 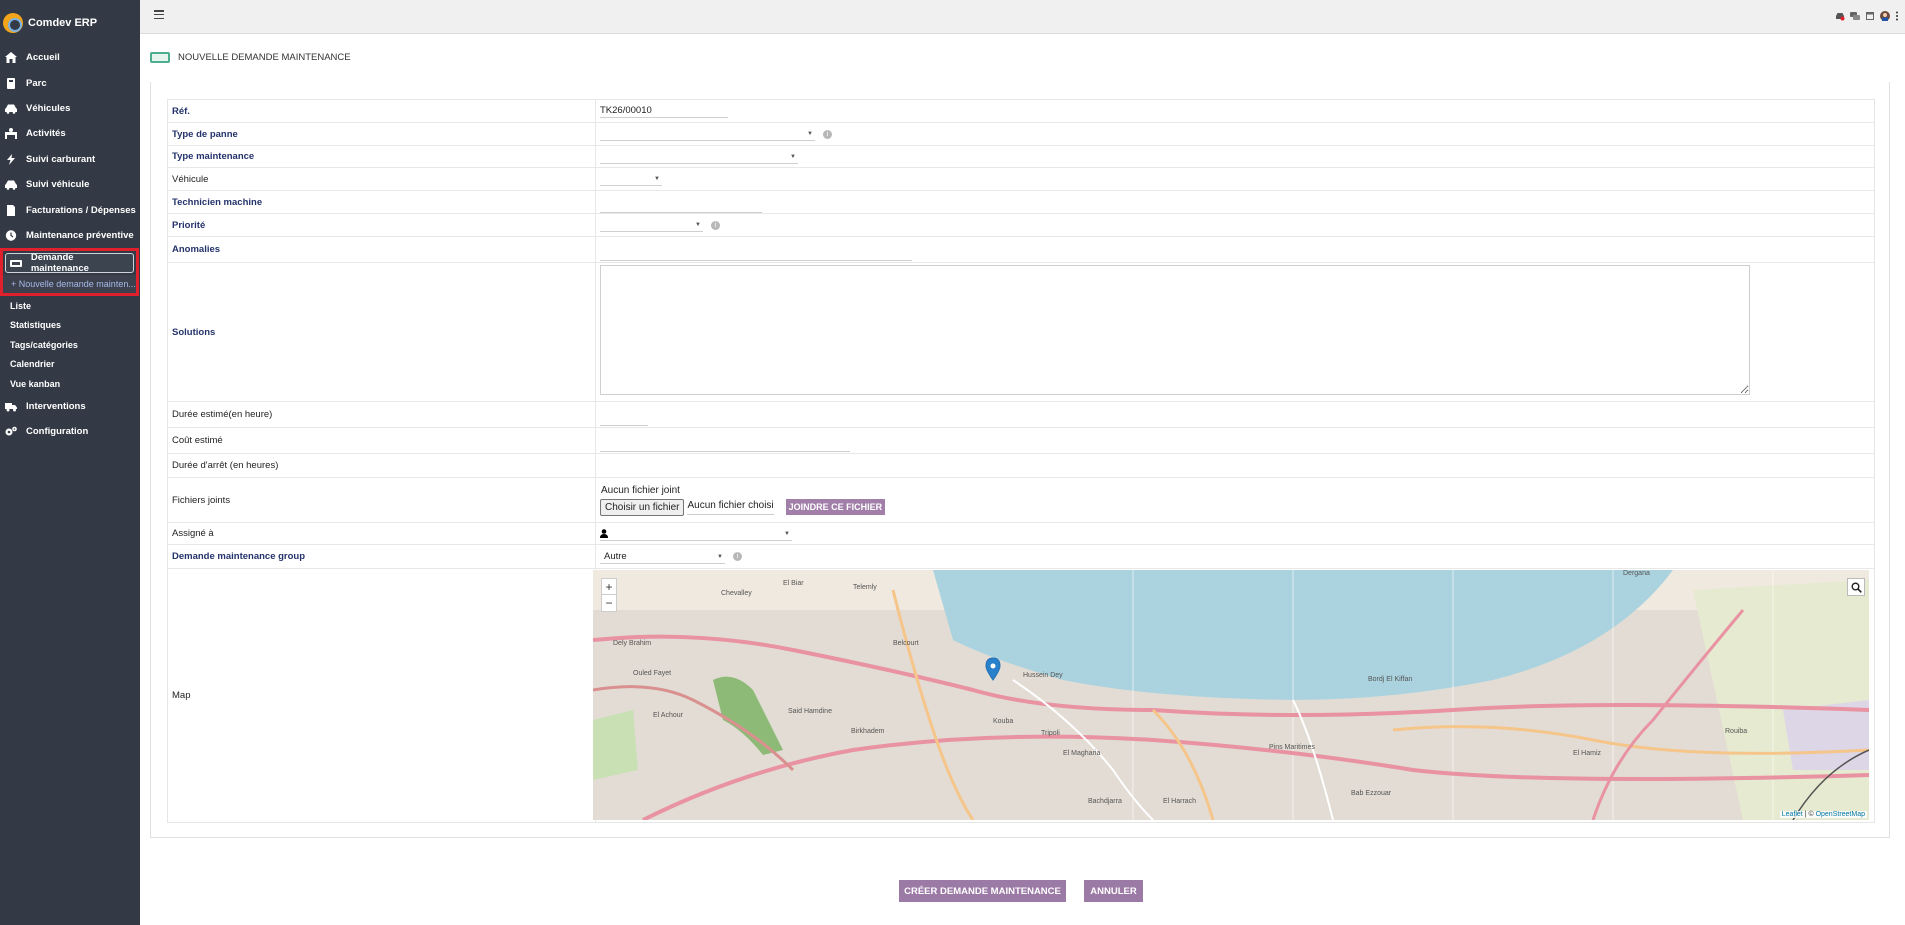 What do you see at coordinates (640, 490) in the screenshot?
I see `no-attachment-text: Aucun fichier joint` at bounding box center [640, 490].